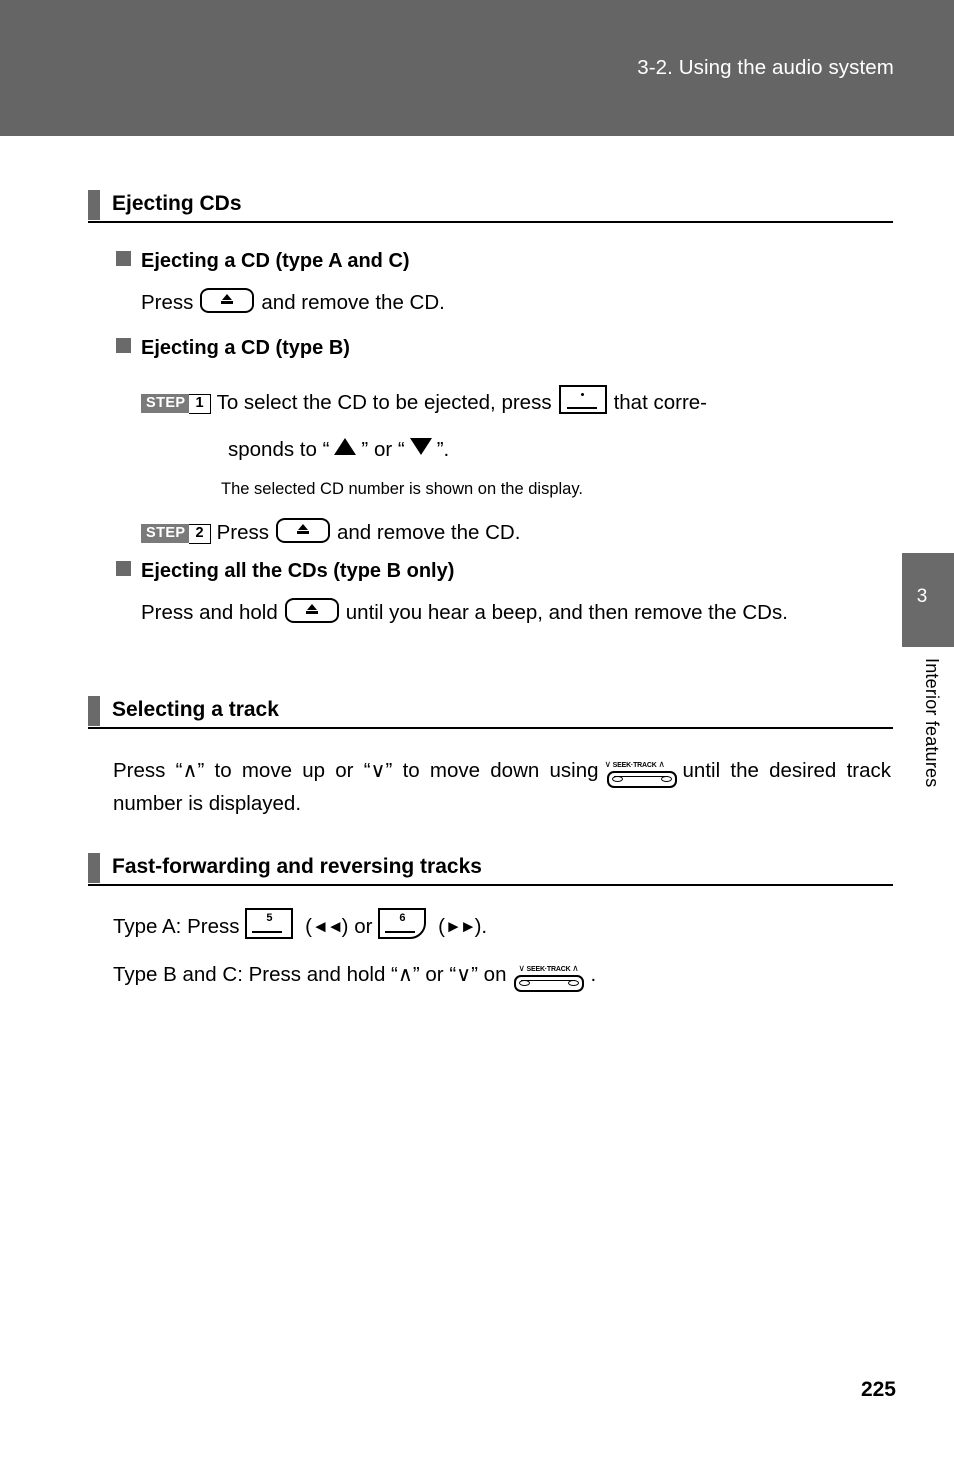  I want to click on subheading-eject-all-b: Ejecting all the CDs (type B only), so click(285, 571).